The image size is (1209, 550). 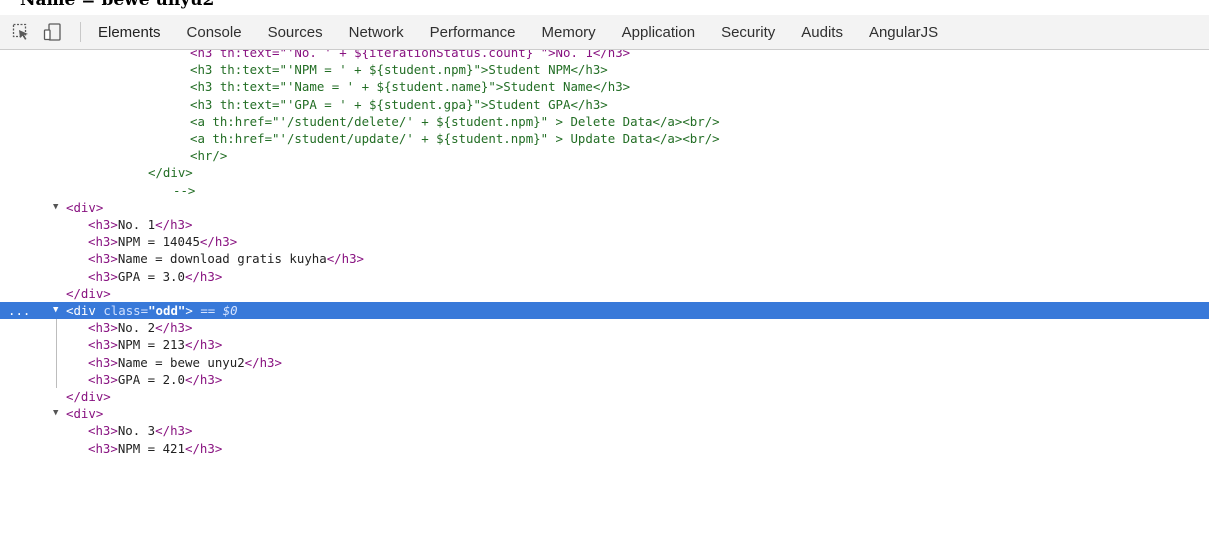 I want to click on selected-node-row: ... ▼ <div class="odd"> == $0, so click(x=604, y=311).